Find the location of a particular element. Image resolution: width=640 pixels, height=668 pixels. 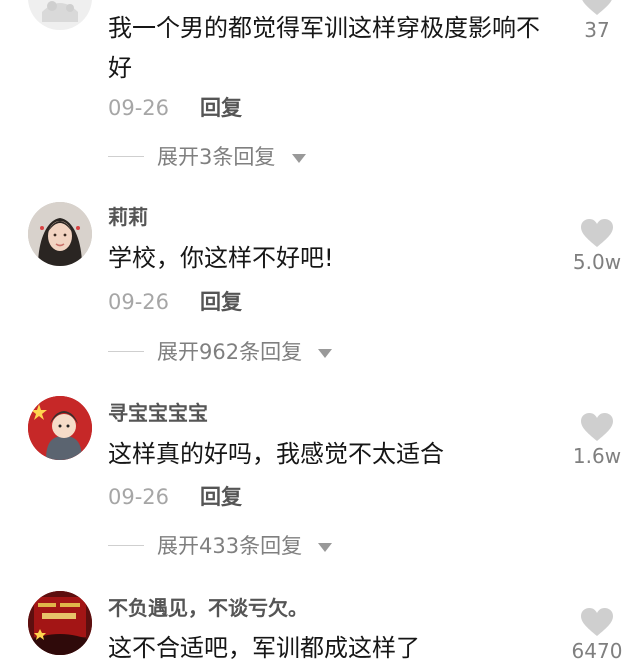

username: 寻宝宝宝宝 is located at coordinates (158, 413).